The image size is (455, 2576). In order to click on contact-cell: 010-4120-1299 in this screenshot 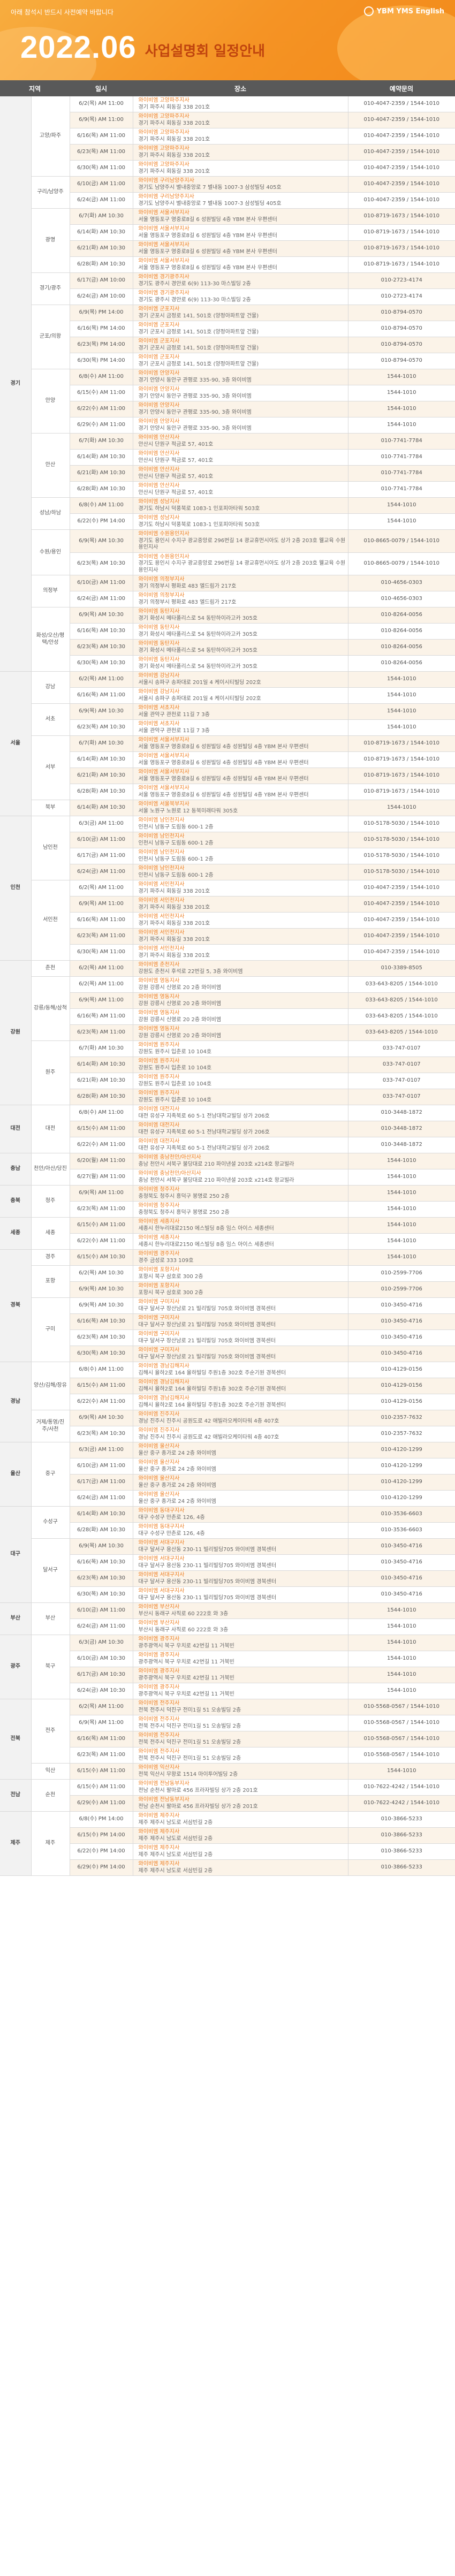, I will do `click(401, 1450)`.